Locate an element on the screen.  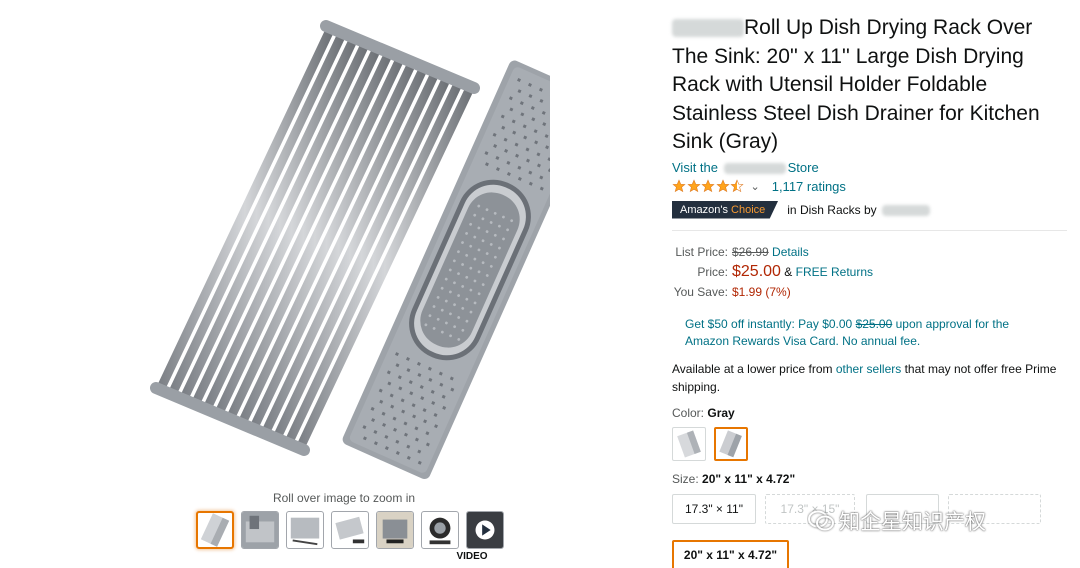
you-save-value: $1.99 (7%) is located at coordinates (761, 291).